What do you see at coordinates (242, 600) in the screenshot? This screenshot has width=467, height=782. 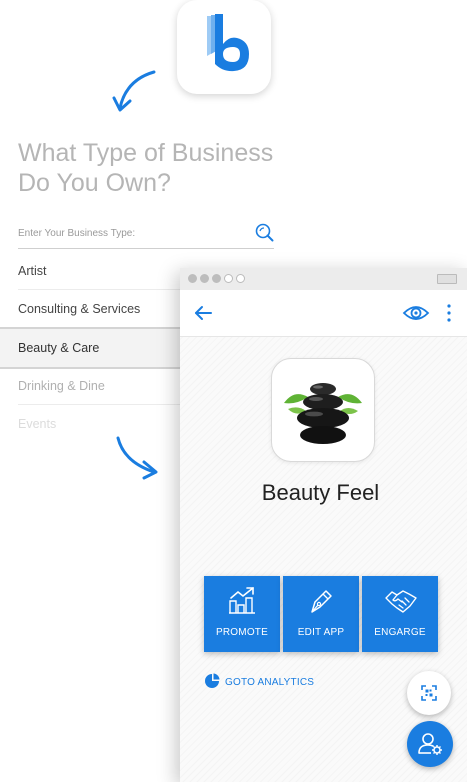 I see `chart-up-icon` at bounding box center [242, 600].